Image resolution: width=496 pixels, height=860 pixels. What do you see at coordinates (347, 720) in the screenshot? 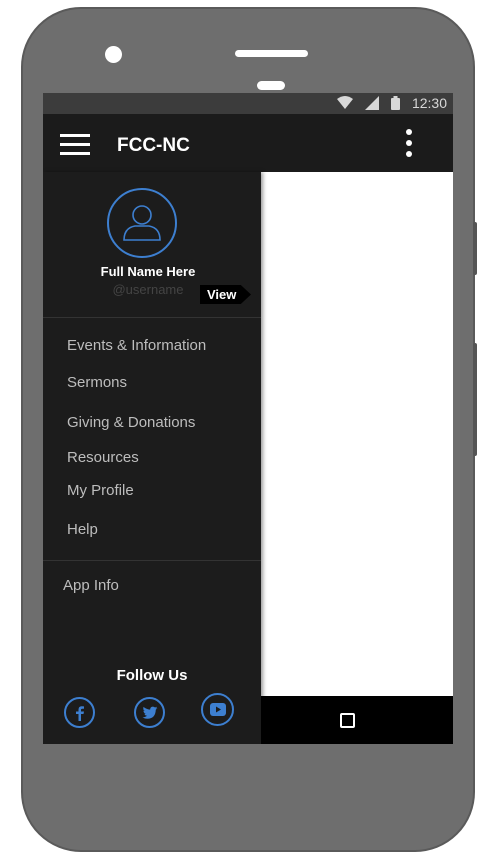
I see `recent-apps-button` at bounding box center [347, 720].